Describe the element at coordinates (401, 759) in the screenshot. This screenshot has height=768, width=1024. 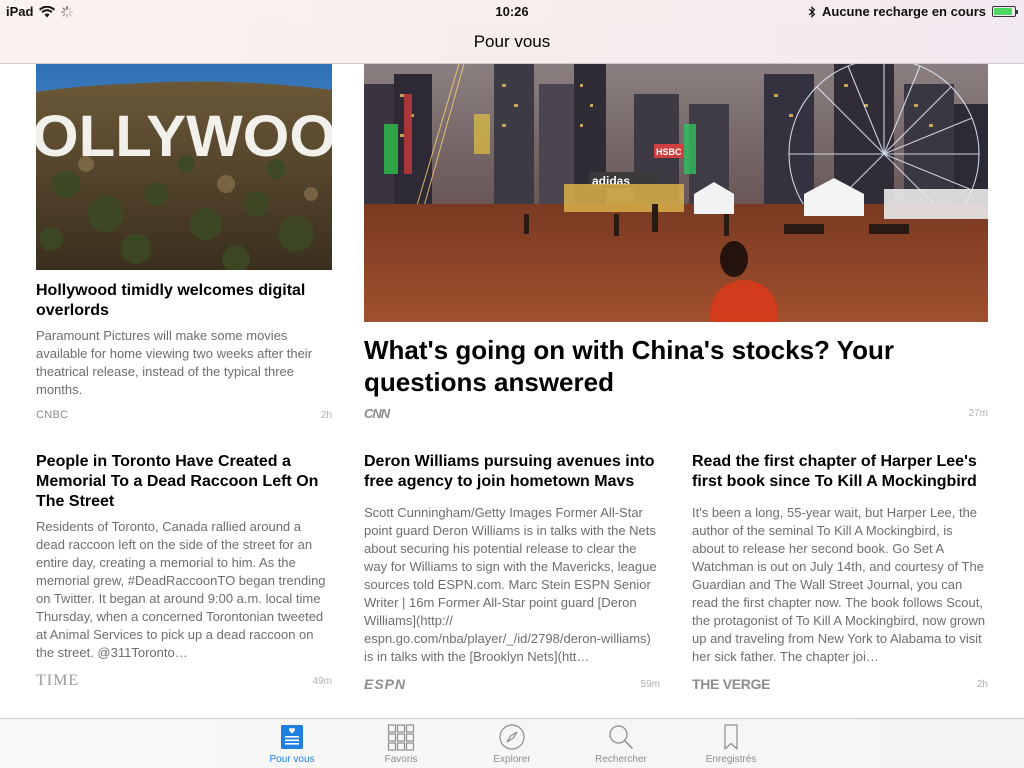
I see `tab-label: Favoris` at that location.